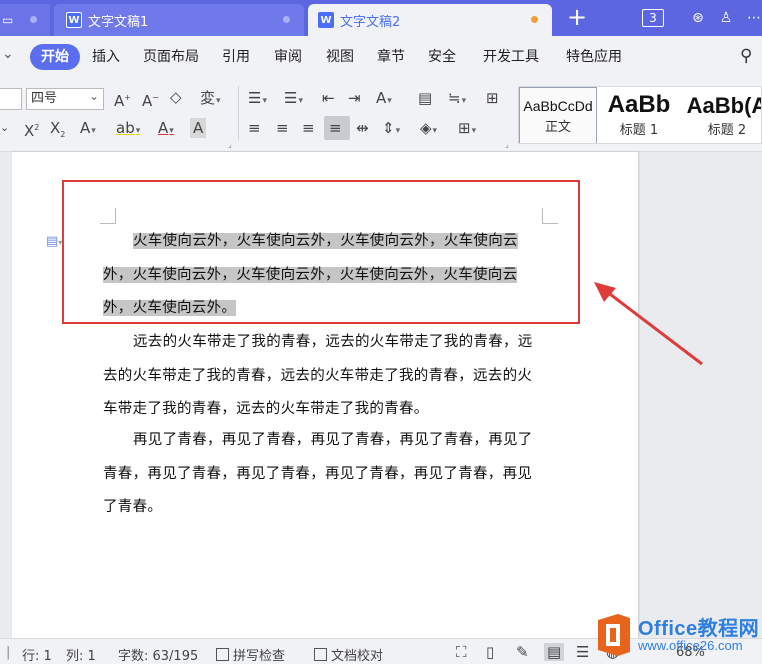 The height and width of the screenshot is (664, 762). I want to click on style-heading-2: AaBb(A 标题 2, so click(719, 115).